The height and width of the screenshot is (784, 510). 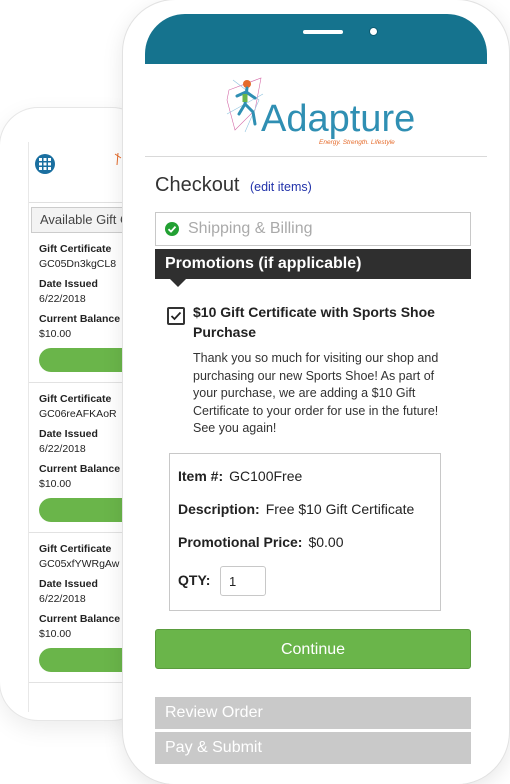 I want to click on description-value: Free $10 Gift Certificate, so click(x=340, y=509).